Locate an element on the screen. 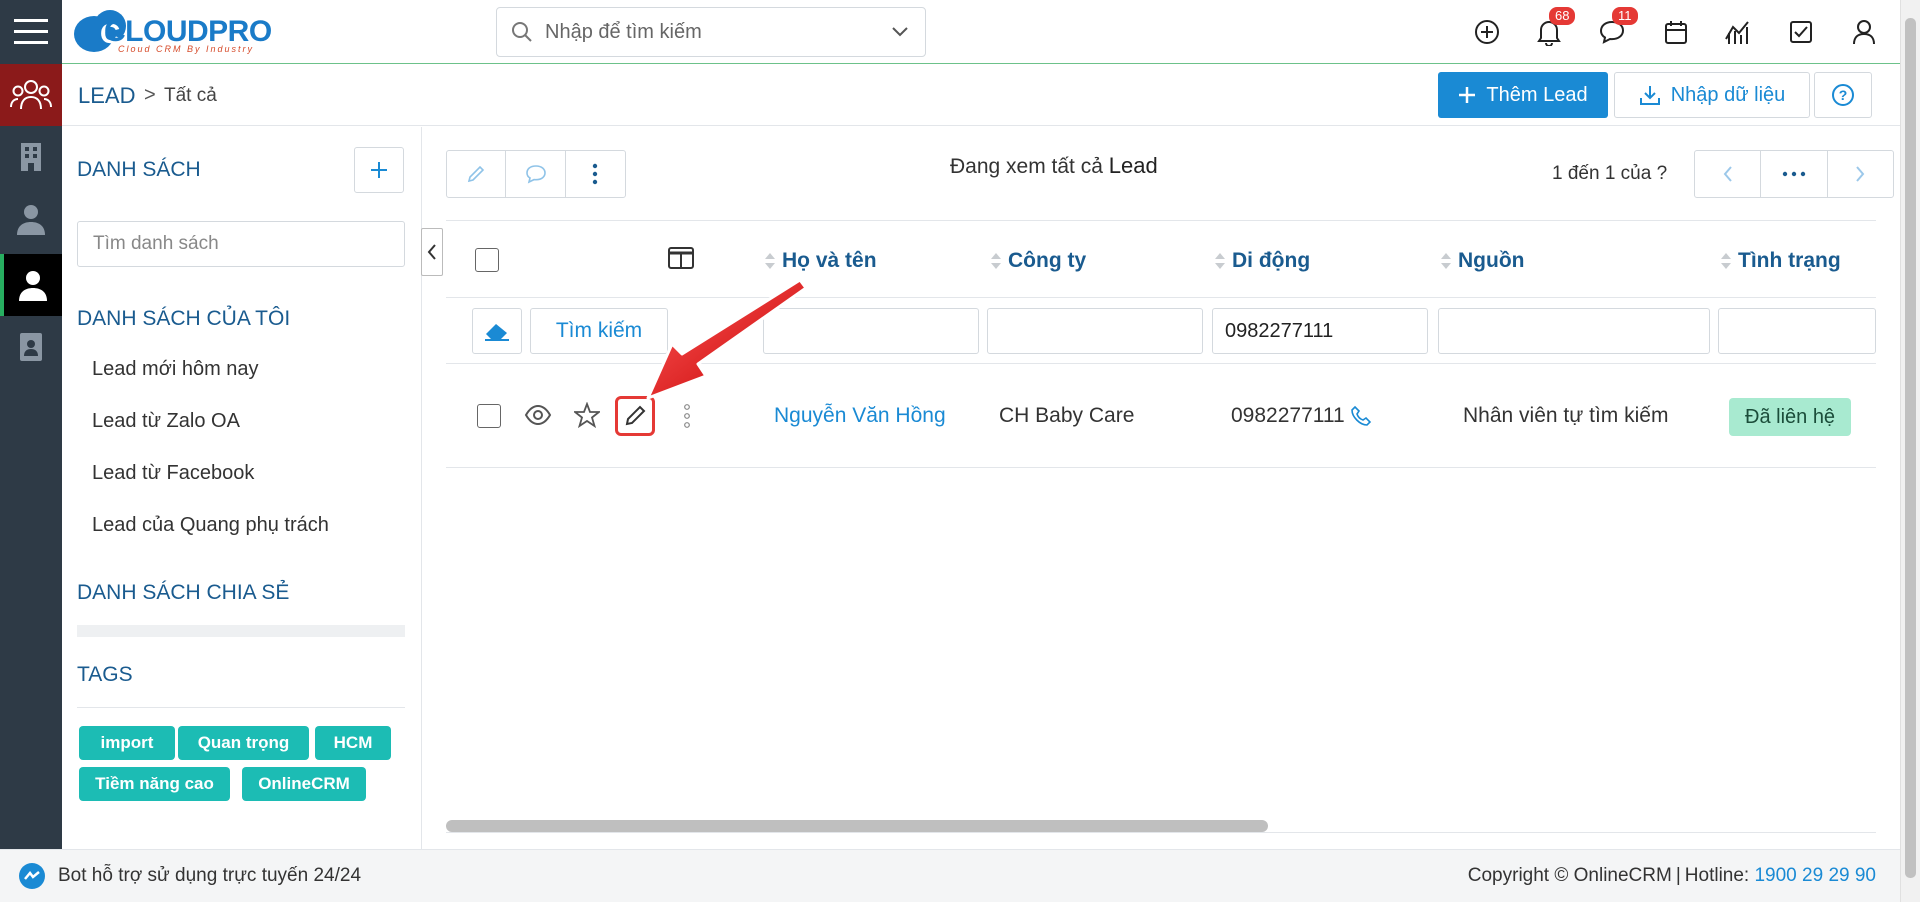 Image resolution: width=1920 pixels, height=902 pixels. global-search-input: Nhập để tìm kiếm is located at coordinates (711, 32).